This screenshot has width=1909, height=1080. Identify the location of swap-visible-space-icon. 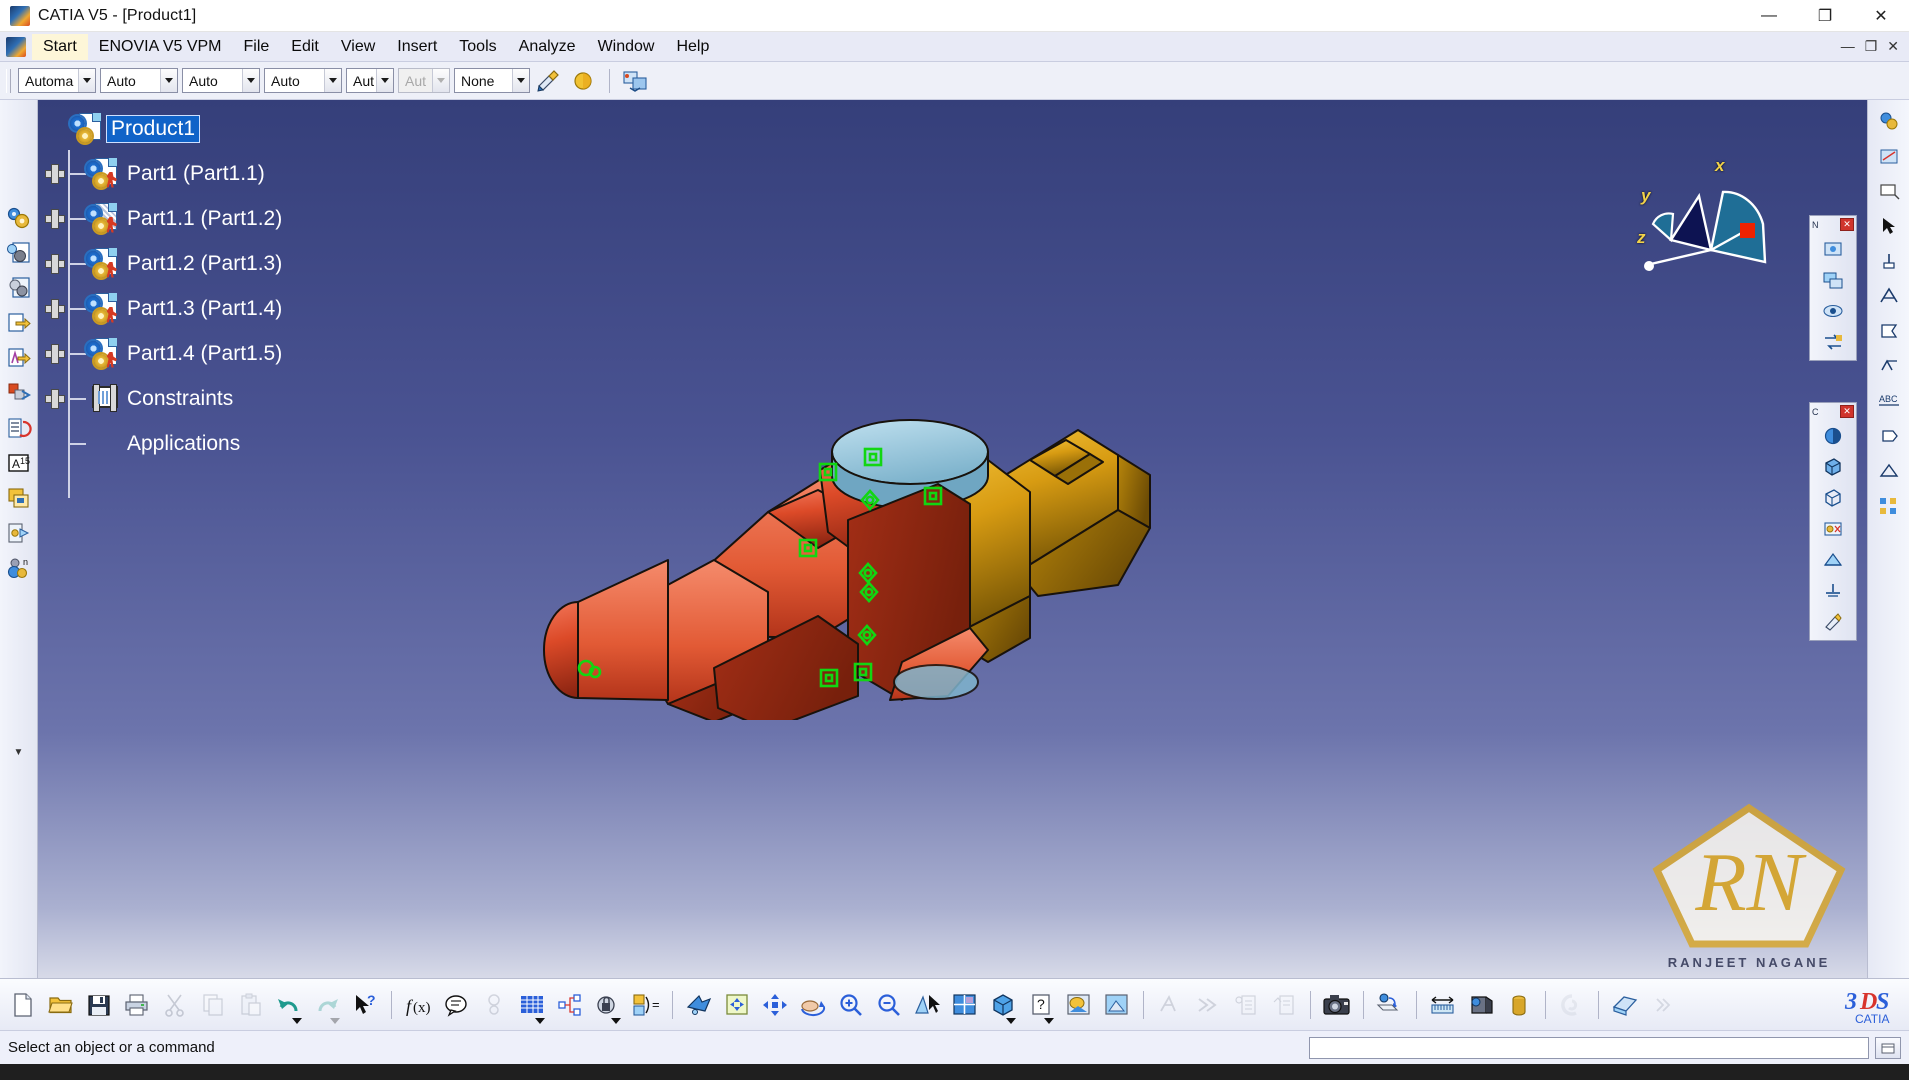
(1833, 342).